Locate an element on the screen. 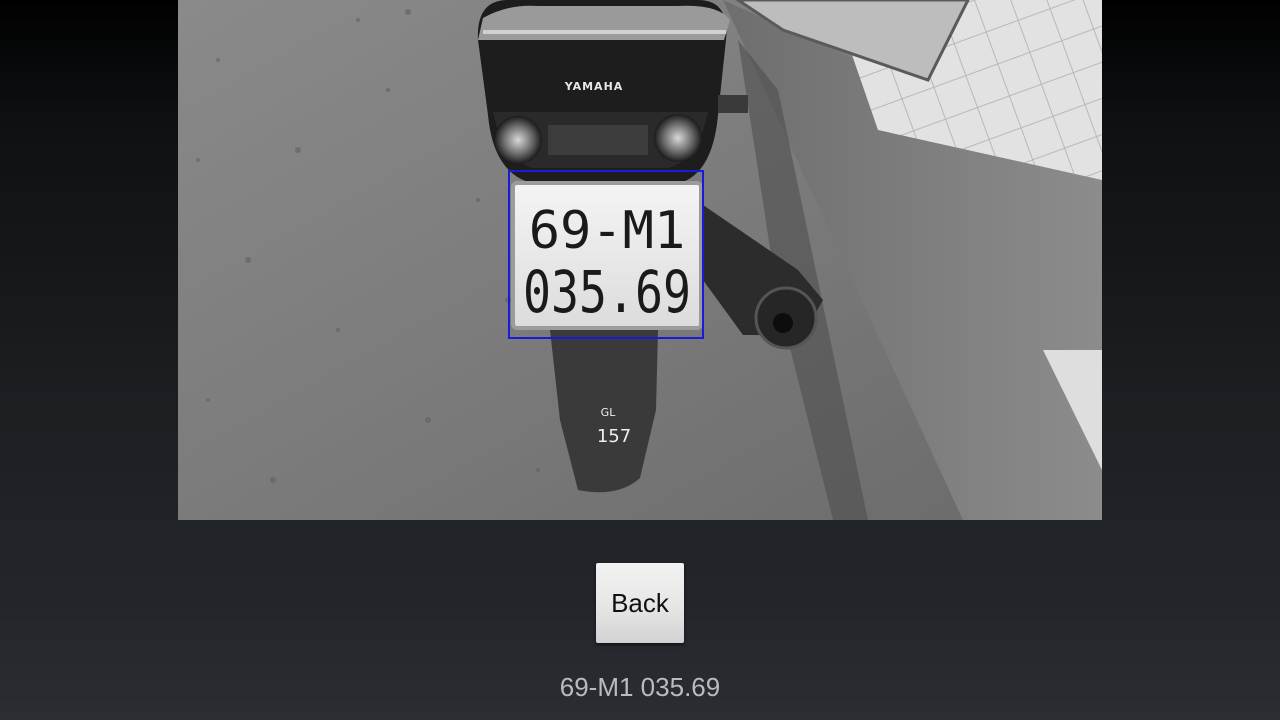 This screenshot has height=720, width=1280. exhaust-hole is located at coordinates (783, 323).